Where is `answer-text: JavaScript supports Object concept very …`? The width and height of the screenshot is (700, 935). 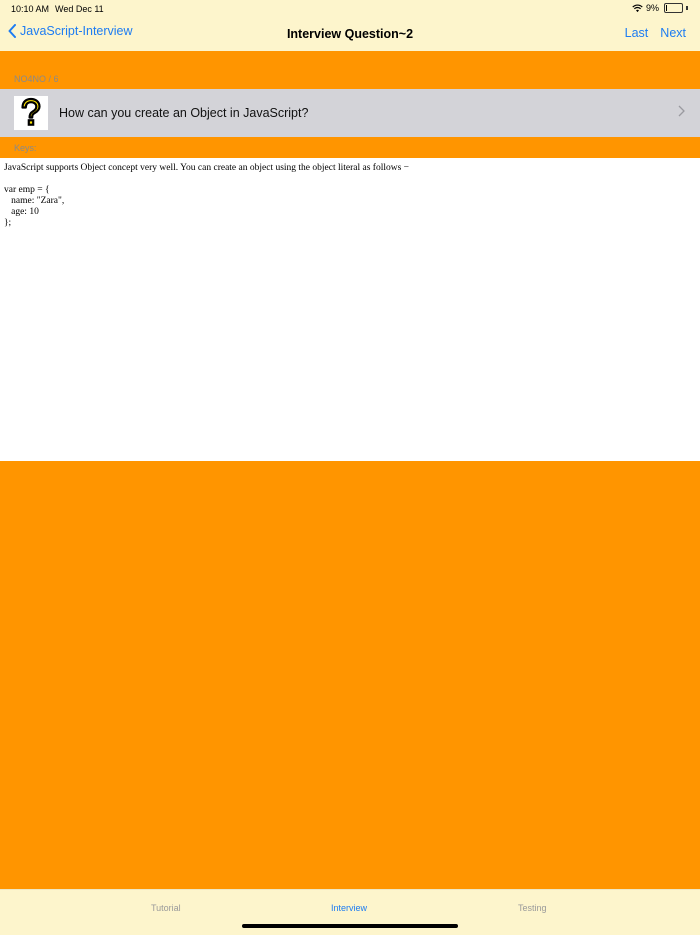
answer-text: JavaScript supports Object concept very … is located at coordinates (207, 195).